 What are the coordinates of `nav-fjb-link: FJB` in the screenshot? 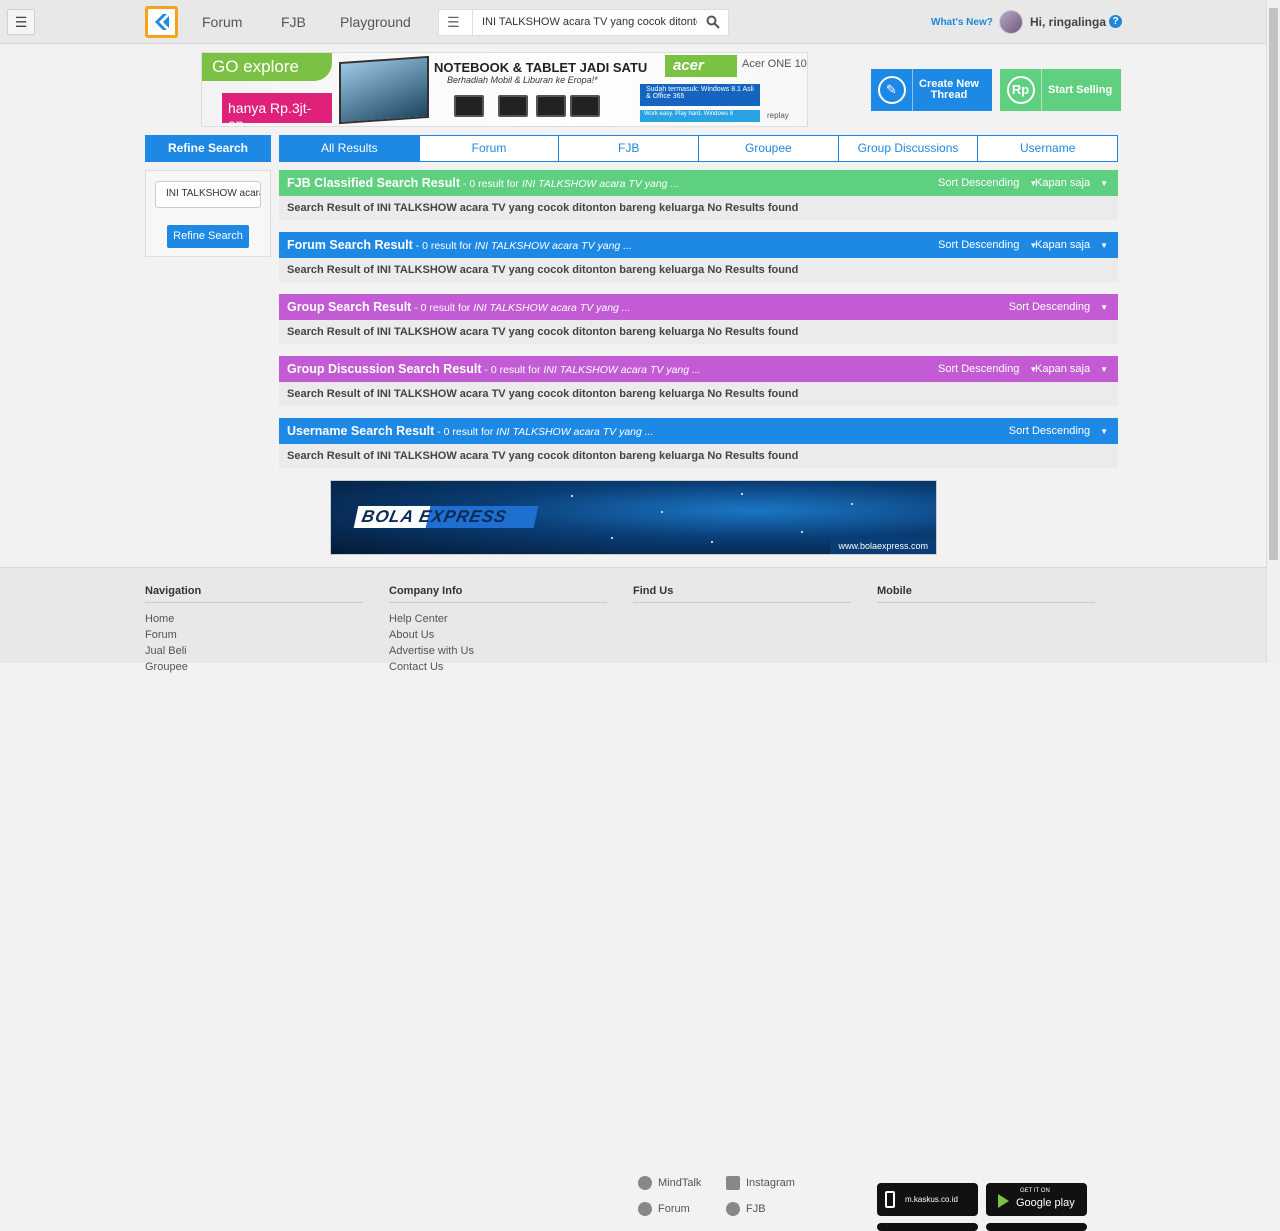 It's located at (293, 22).